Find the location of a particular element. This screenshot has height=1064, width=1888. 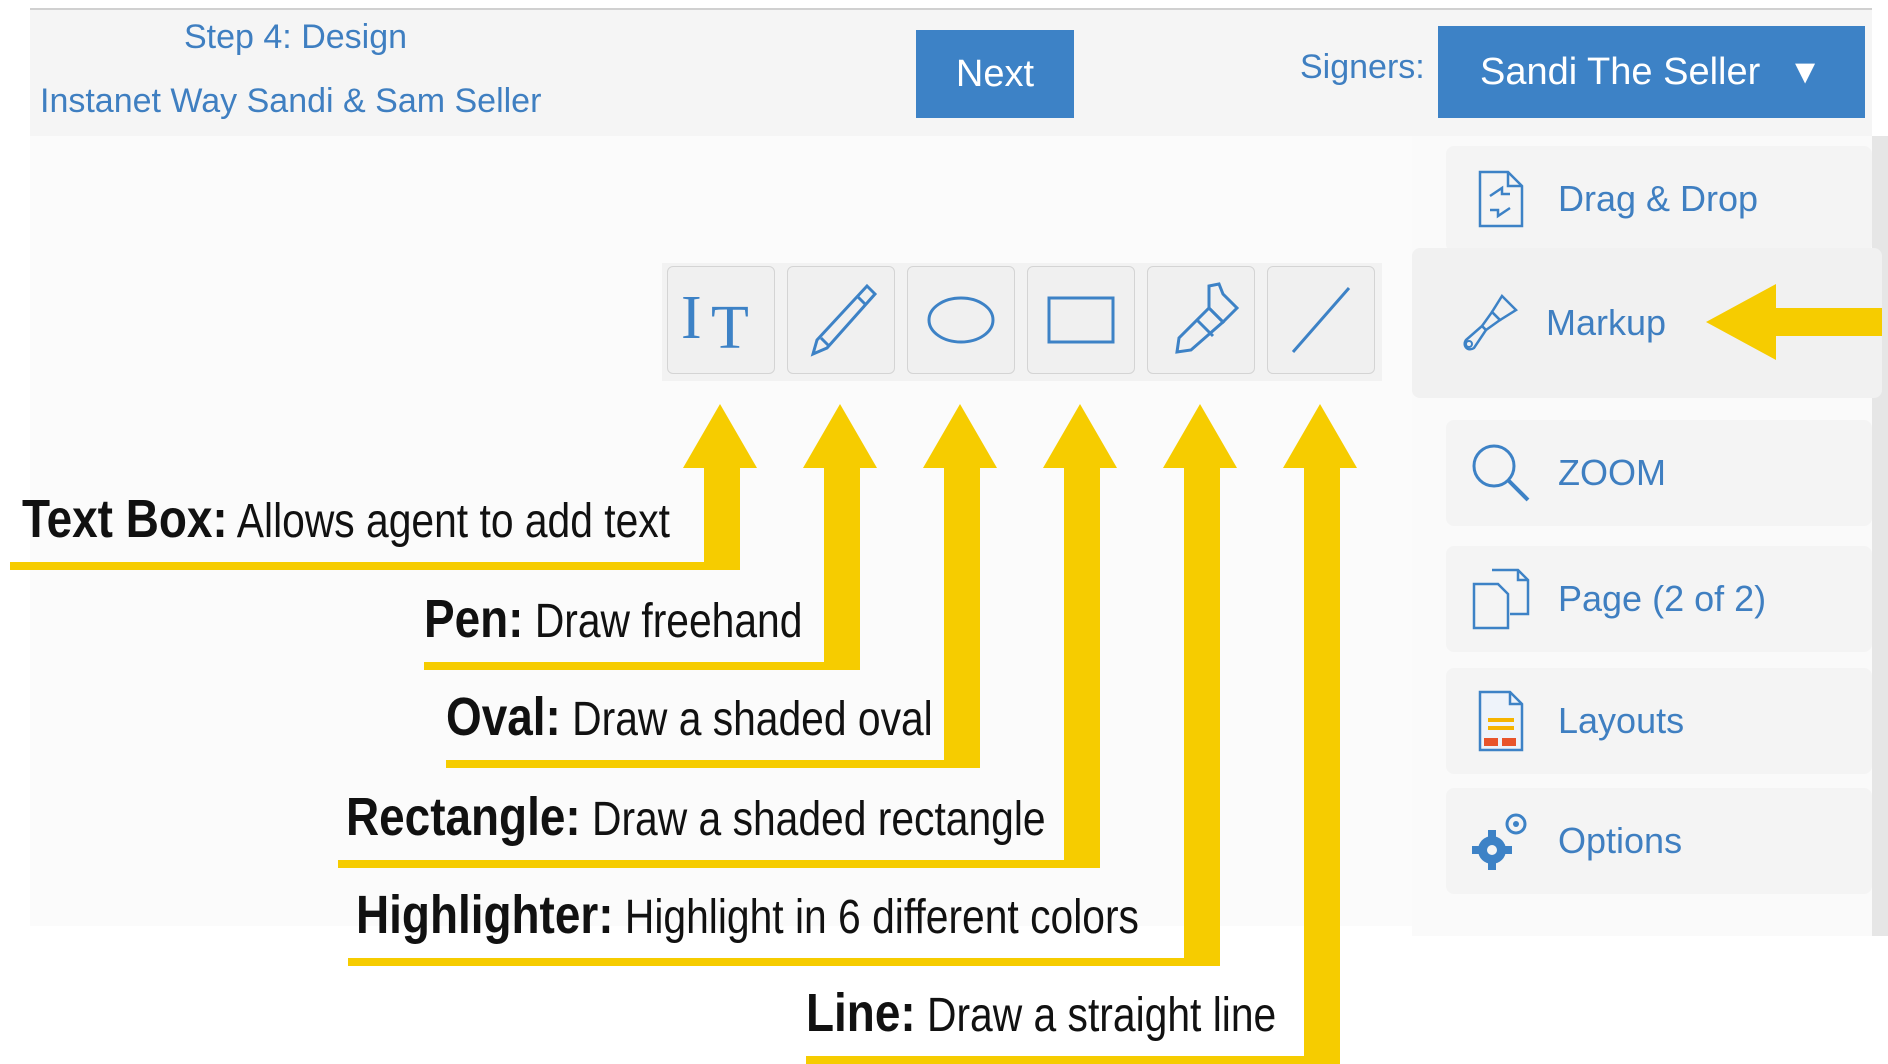

arrow-head-line is located at coordinates (1320, 436).